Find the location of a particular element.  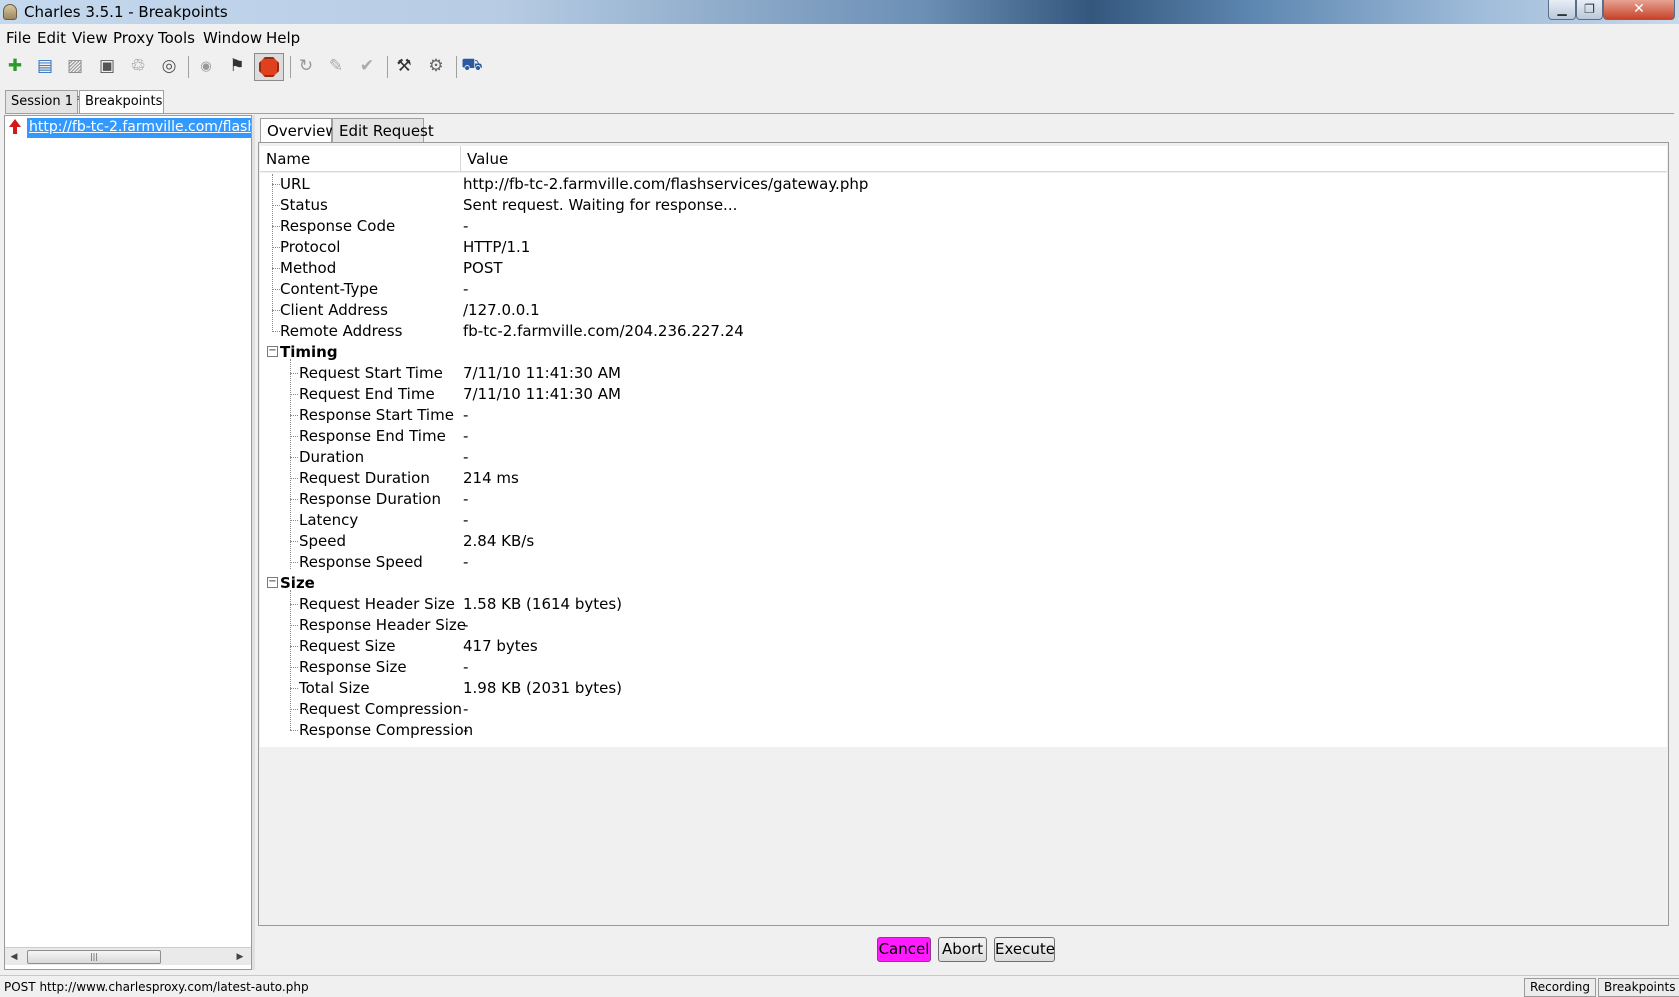

edit-icon: ✎ is located at coordinates (336, 66).